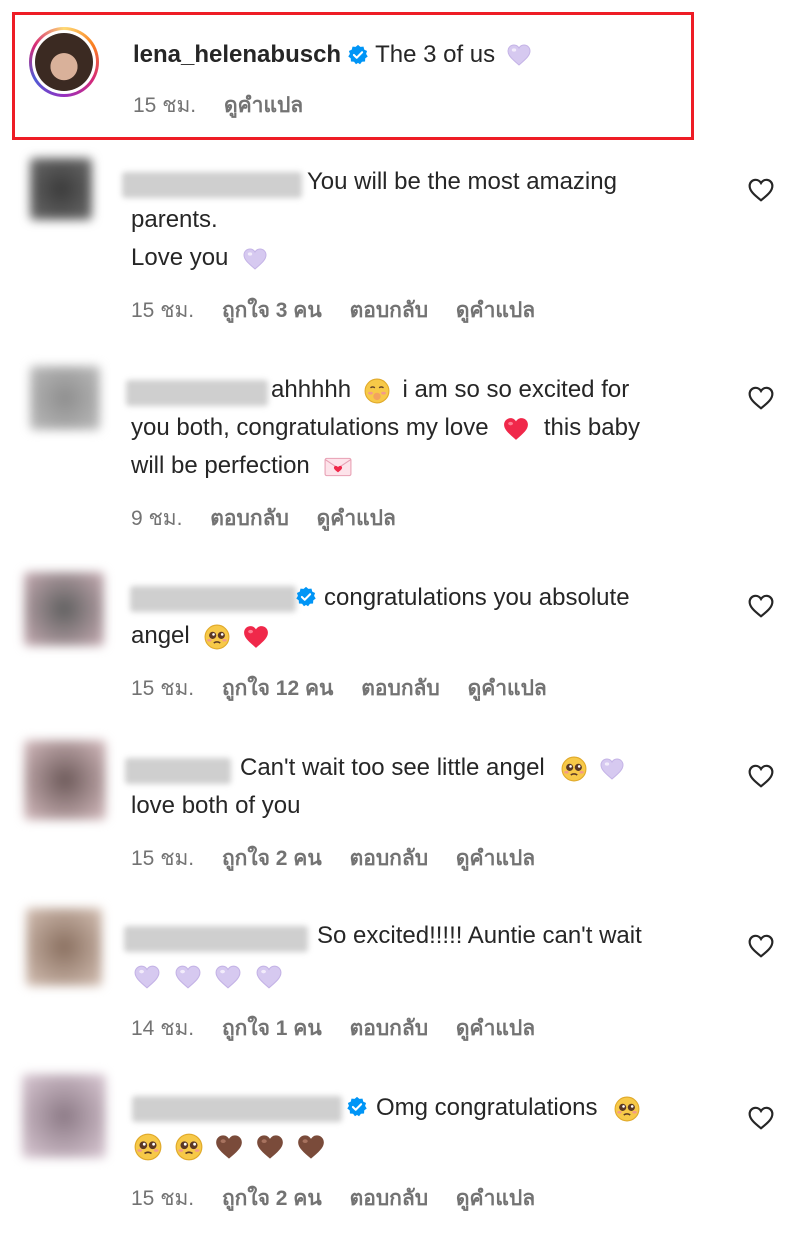  Describe the element at coordinates (64, 62) in the screenshot. I see `author-avatar` at that location.